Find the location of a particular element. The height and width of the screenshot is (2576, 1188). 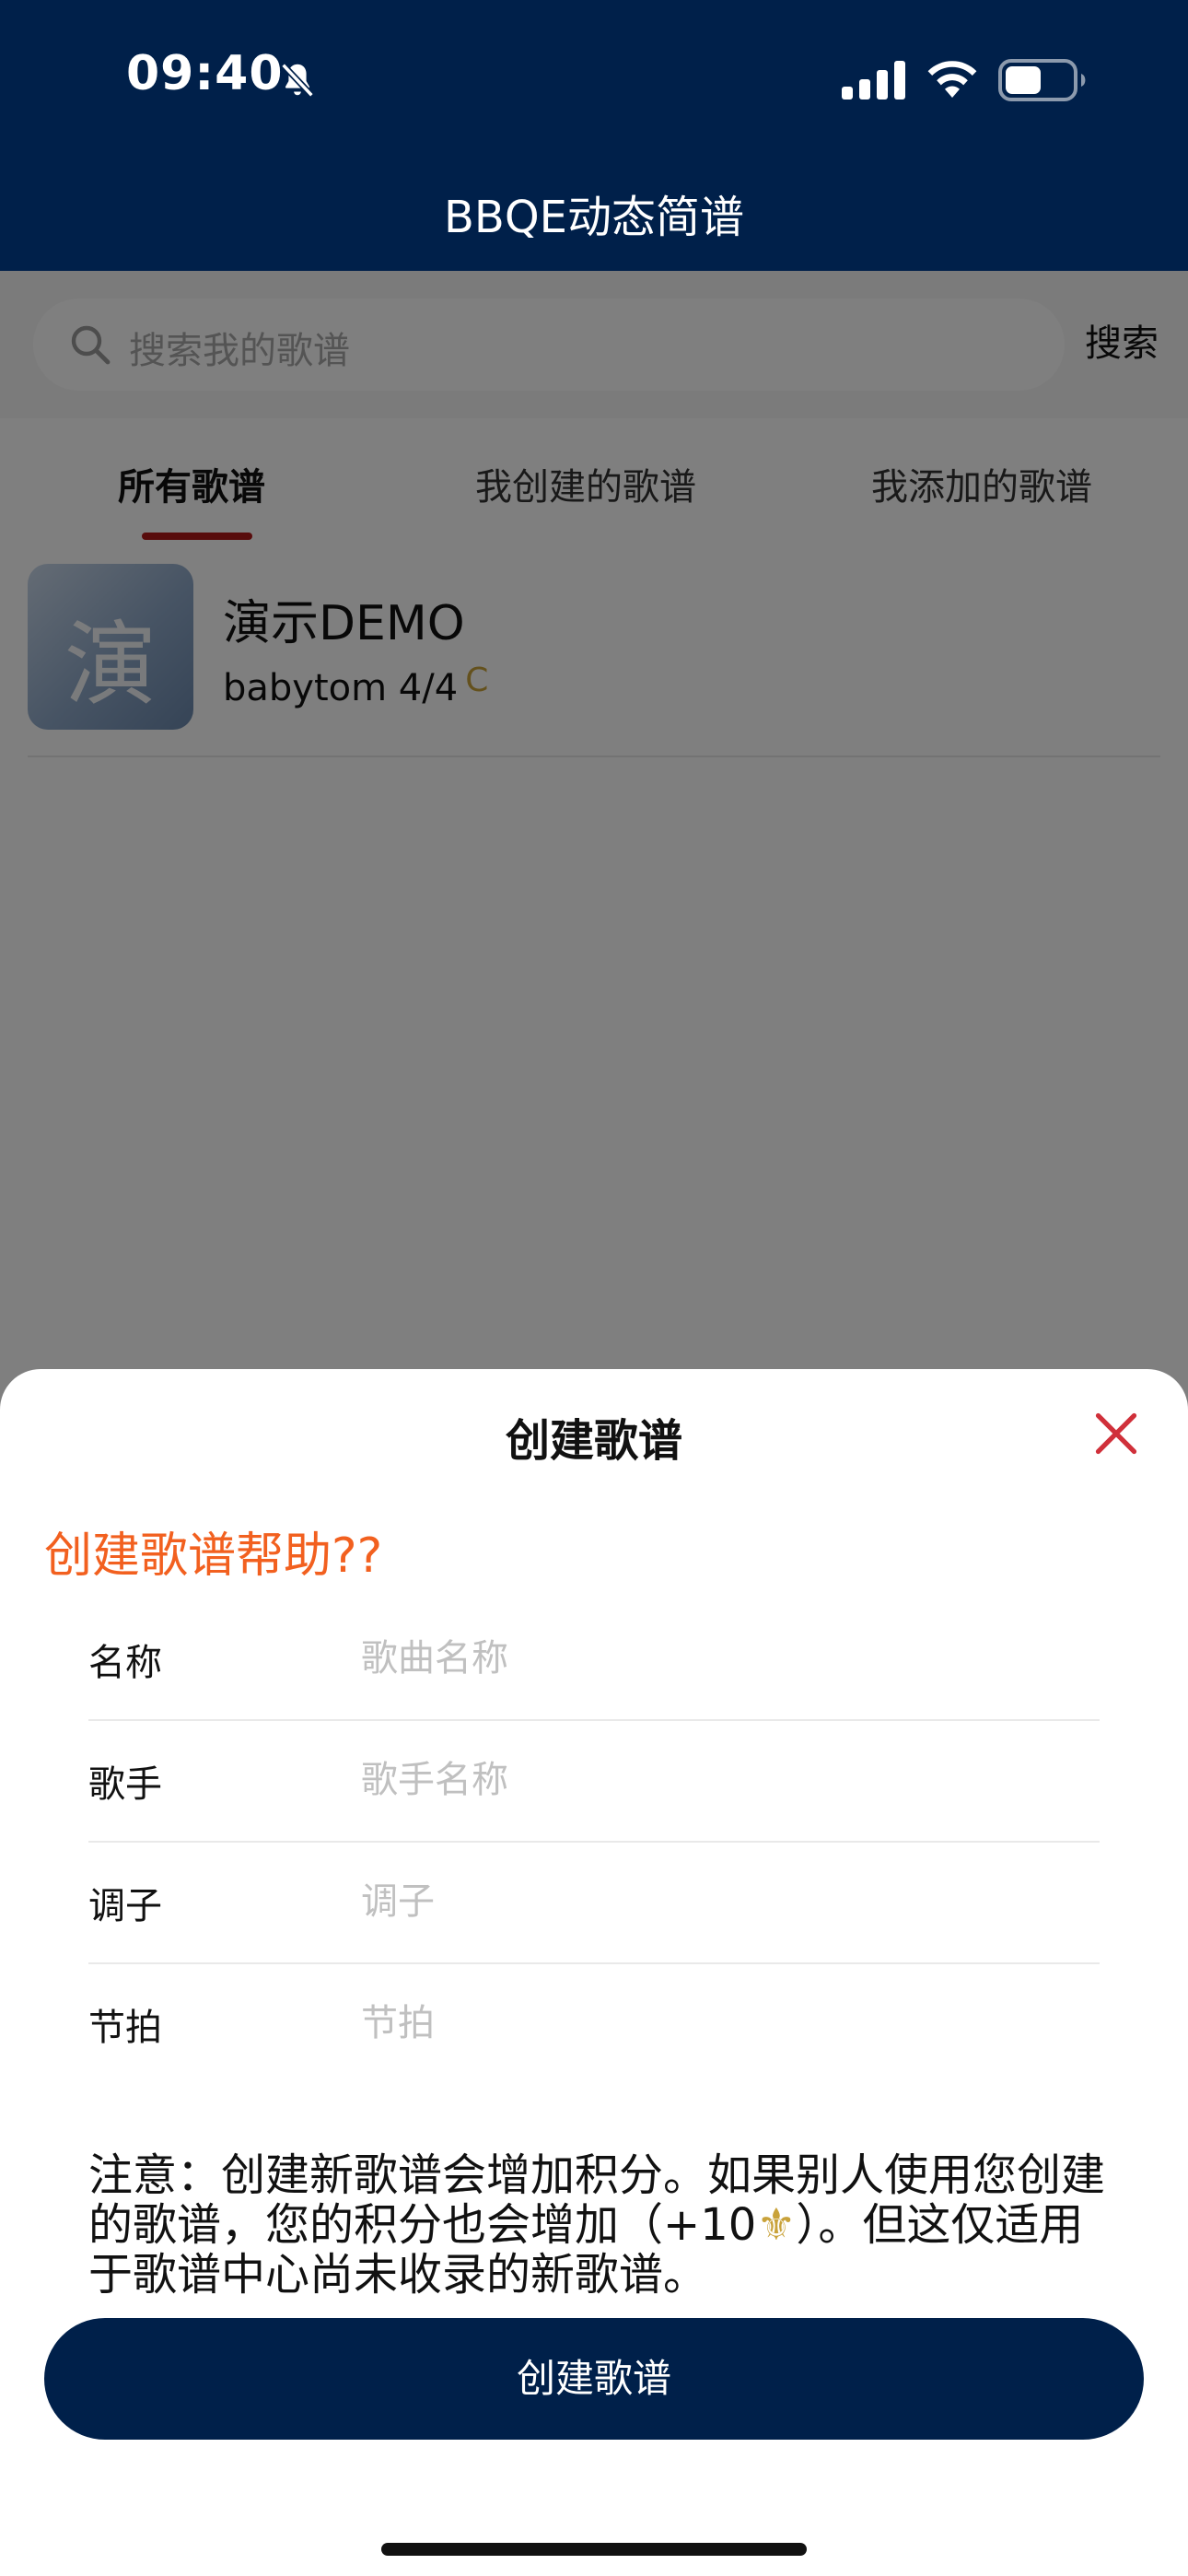

name-row: 名称 is located at coordinates (594, 1660).